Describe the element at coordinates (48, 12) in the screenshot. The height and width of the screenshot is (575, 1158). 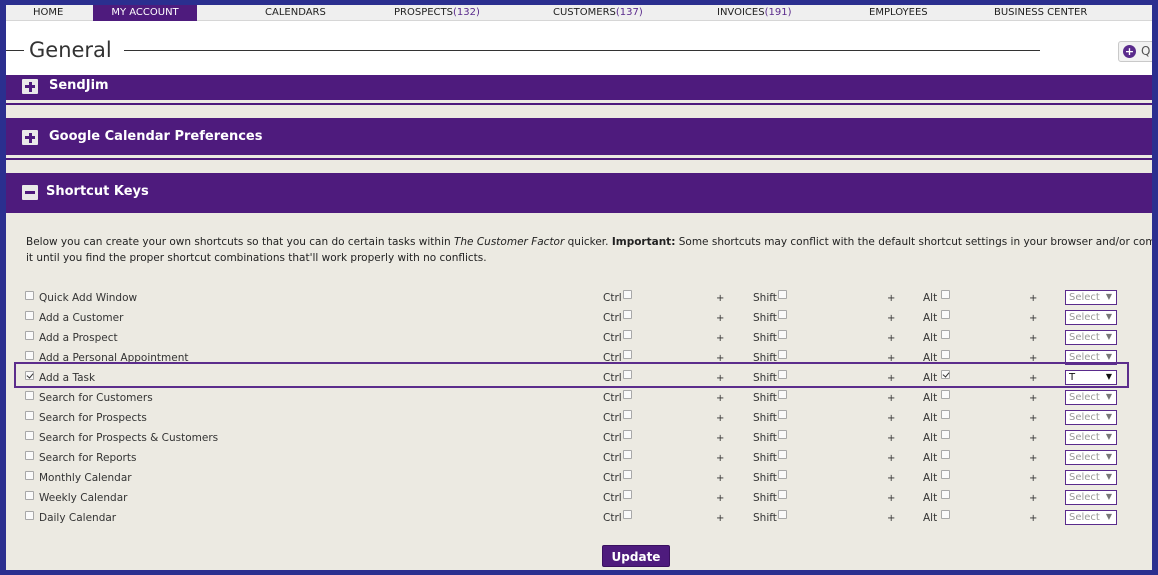
I see `nav-home: HOME` at that location.